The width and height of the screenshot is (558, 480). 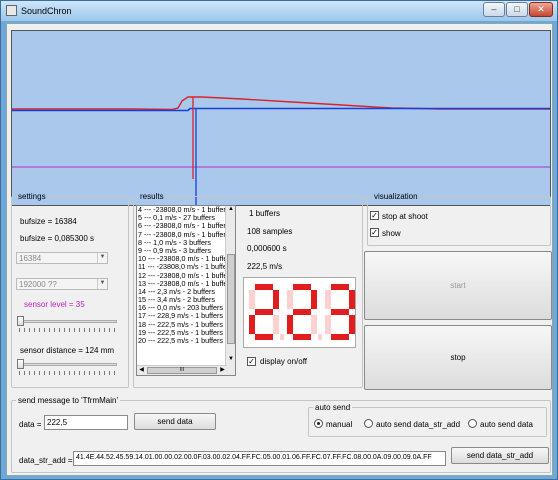 What do you see at coordinates (333, 407) in the screenshot?
I see `auto-send-legend: auto send` at bounding box center [333, 407].